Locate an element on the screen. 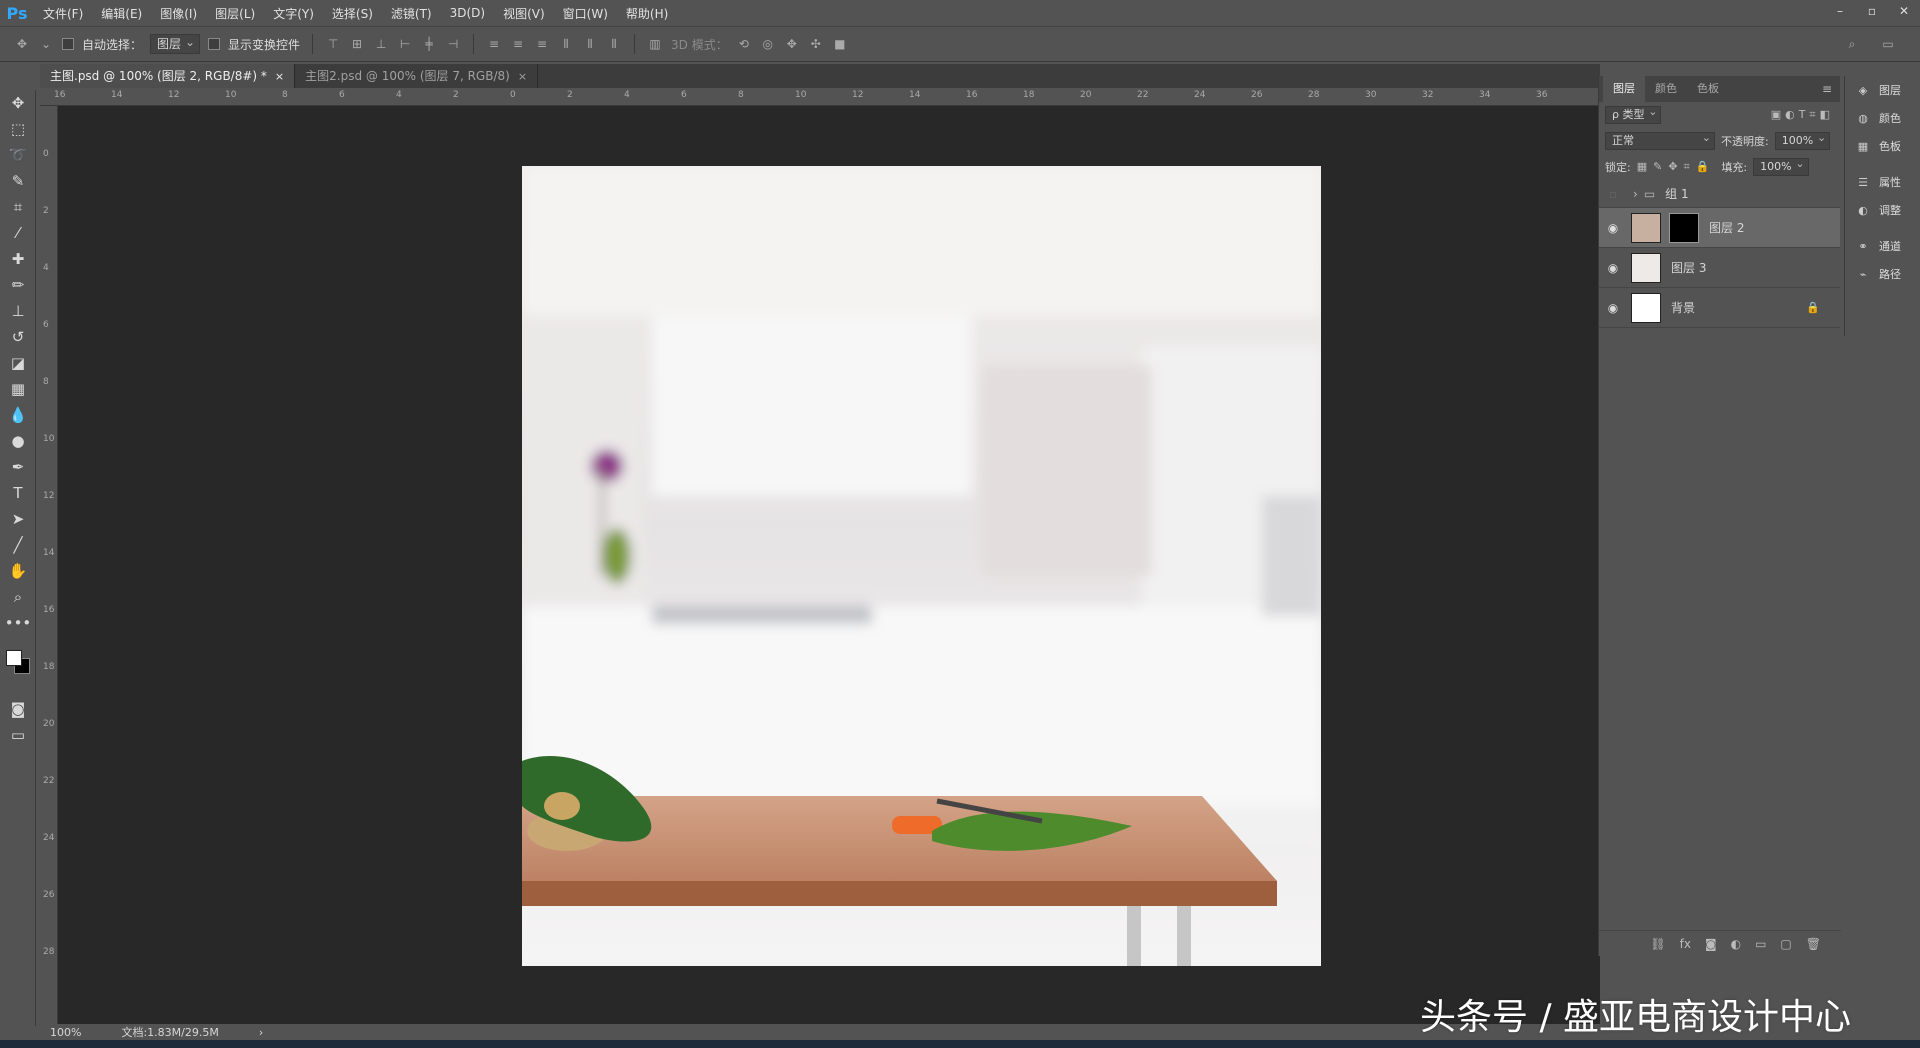 This screenshot has width=1920, height=1048. color-swatches is located at coordinates (18, 666).